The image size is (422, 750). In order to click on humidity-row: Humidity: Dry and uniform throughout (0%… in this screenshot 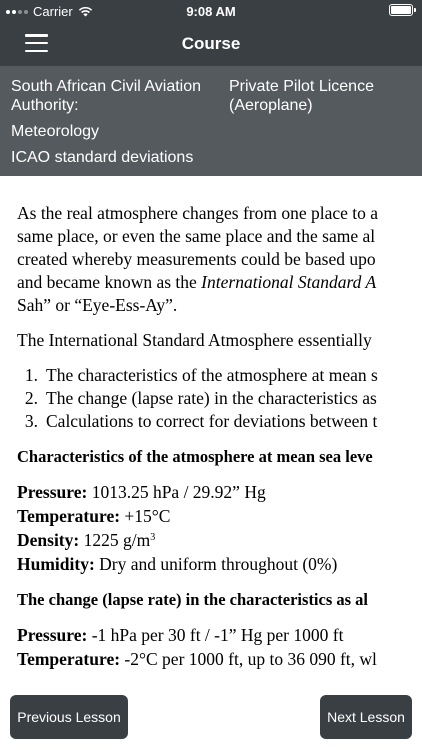, I will do `click(219, 564)`.